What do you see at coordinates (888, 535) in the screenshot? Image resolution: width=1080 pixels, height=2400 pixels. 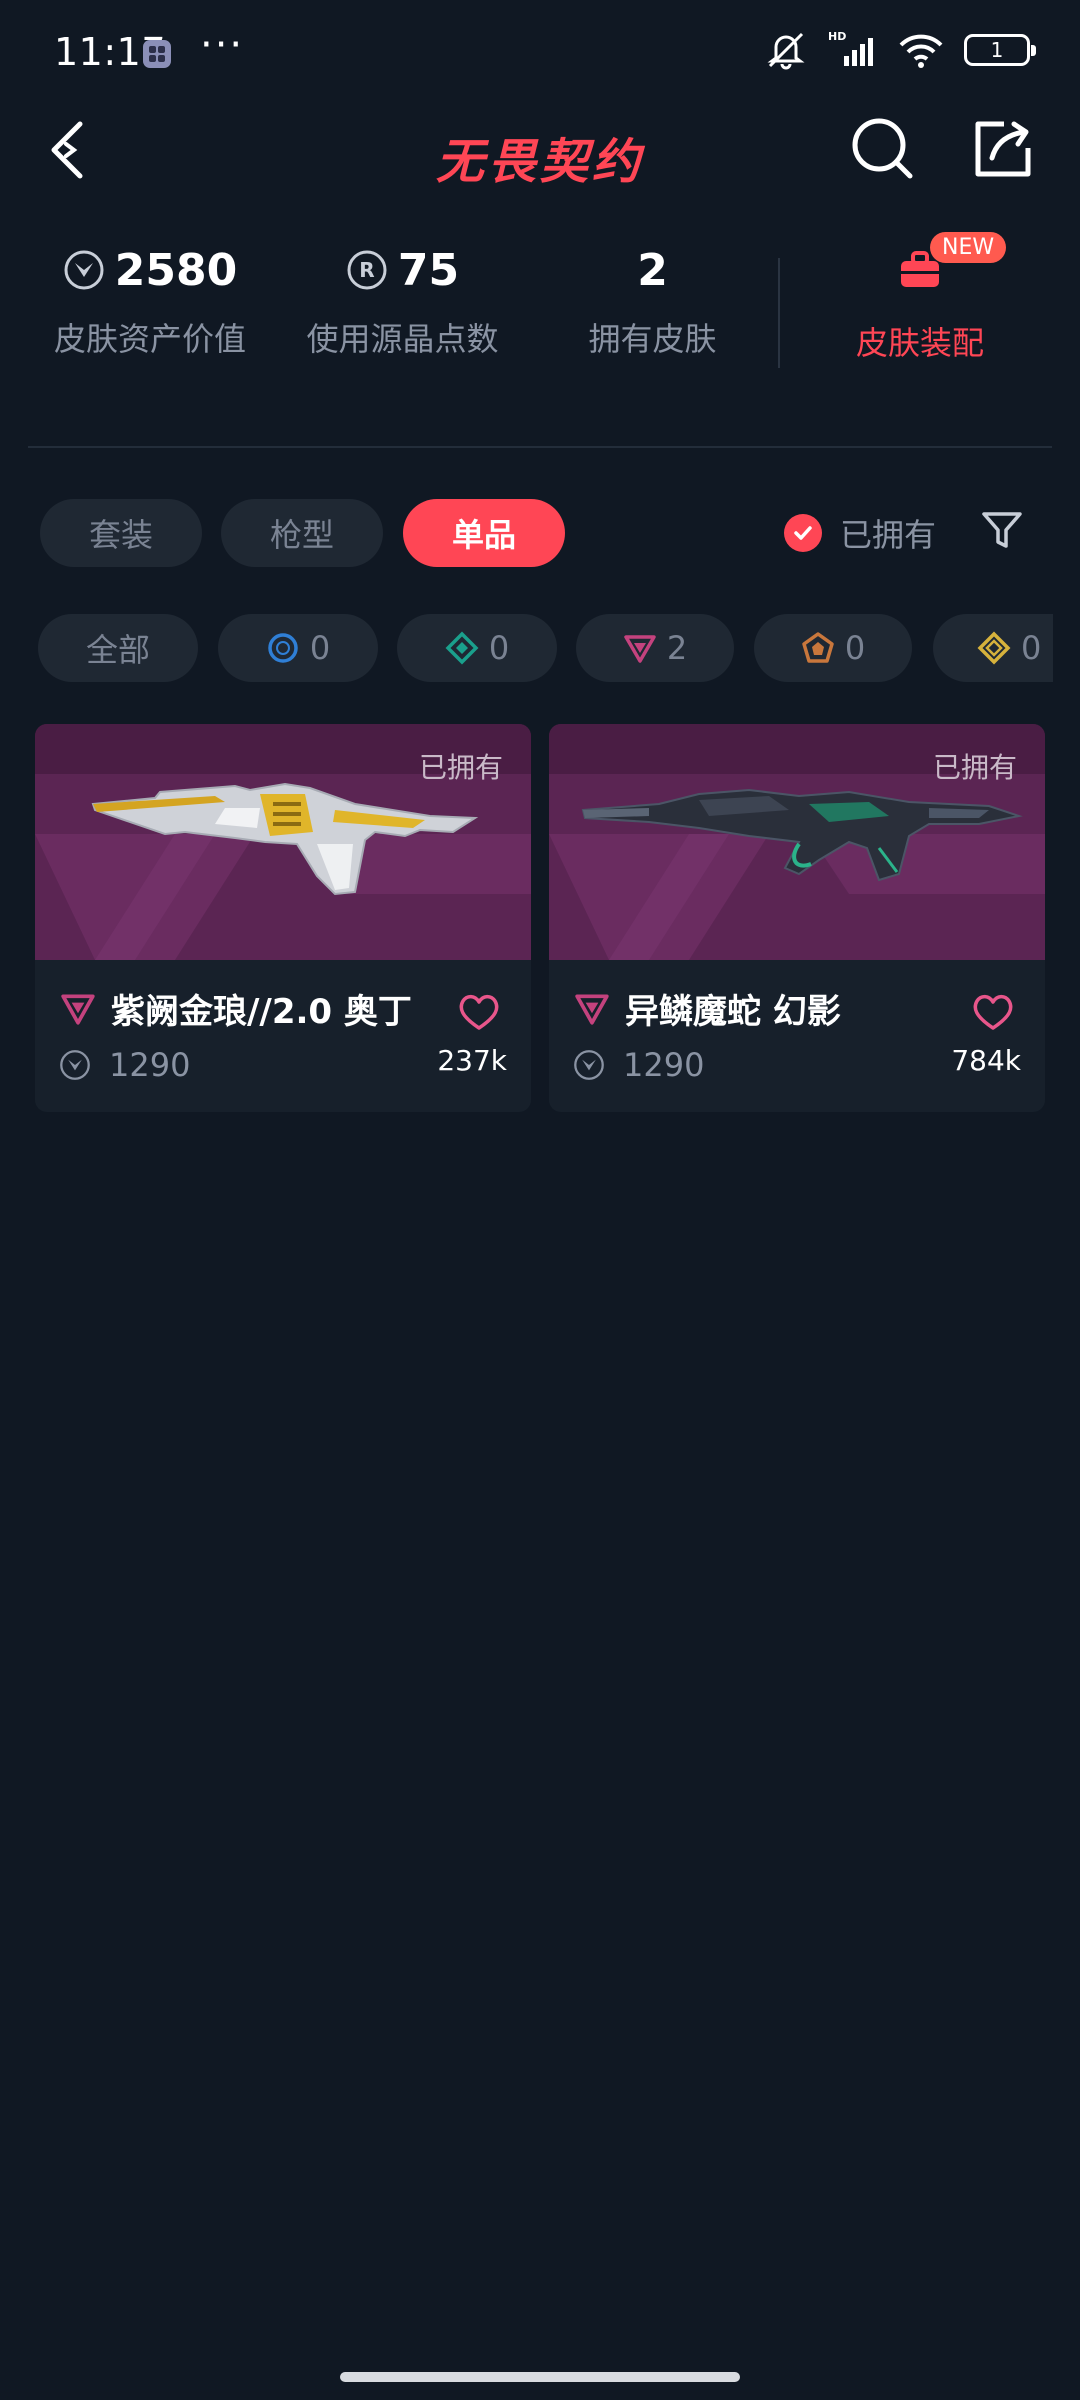 I see `owned-filter-label: 已拥有` at bounding box center [888, 535].